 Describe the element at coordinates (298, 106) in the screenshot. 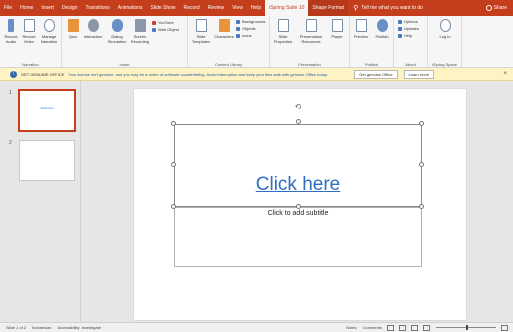

I see `rotate-handle-icon` at that location.